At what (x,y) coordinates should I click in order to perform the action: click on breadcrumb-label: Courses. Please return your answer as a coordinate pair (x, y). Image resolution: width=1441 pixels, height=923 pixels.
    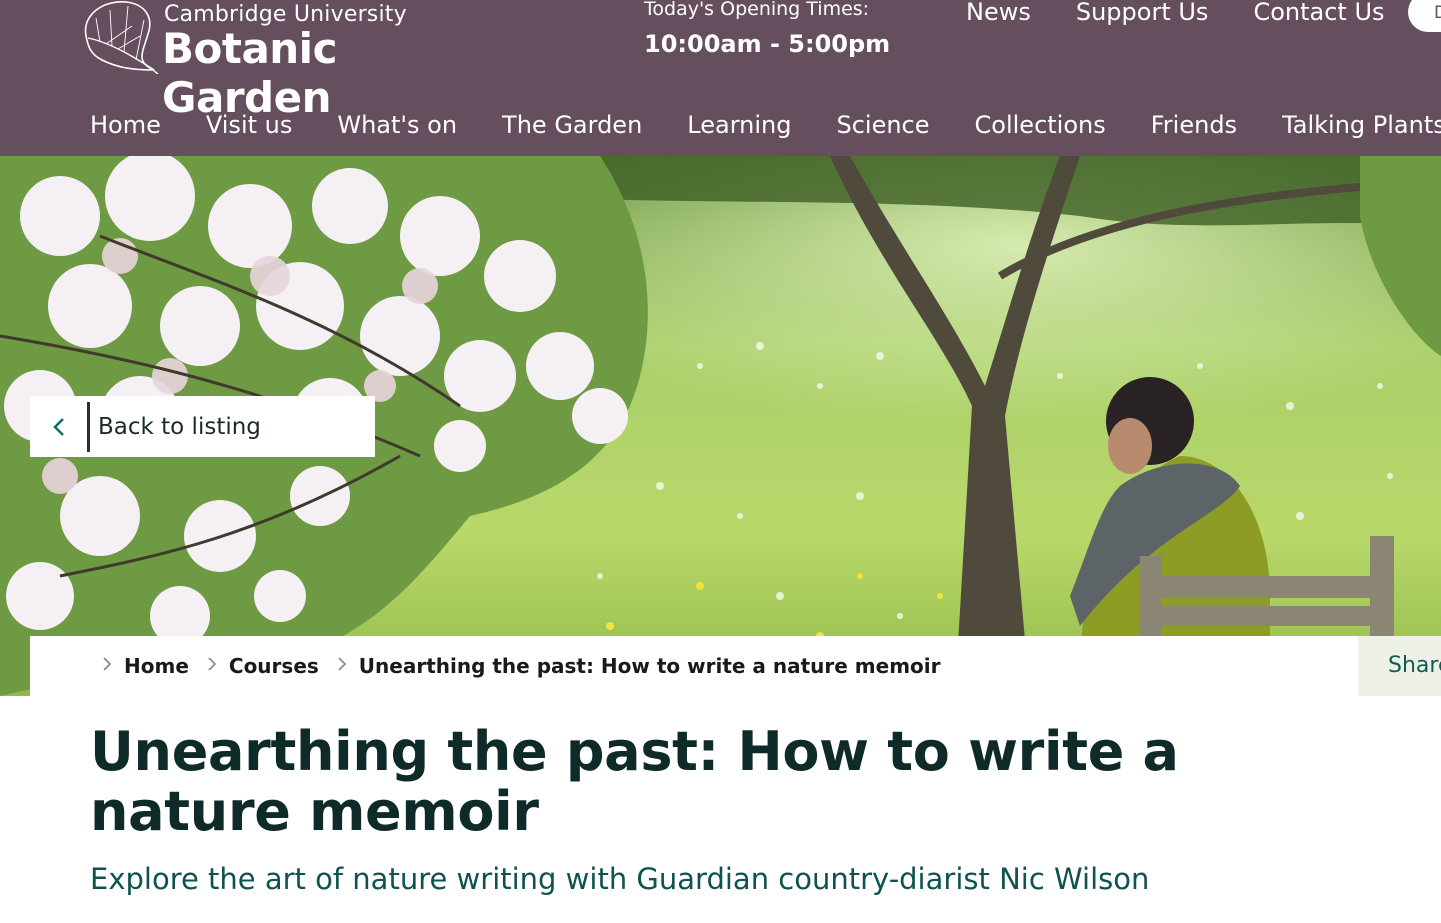
    Looking at the image, I should click on (273, 666).